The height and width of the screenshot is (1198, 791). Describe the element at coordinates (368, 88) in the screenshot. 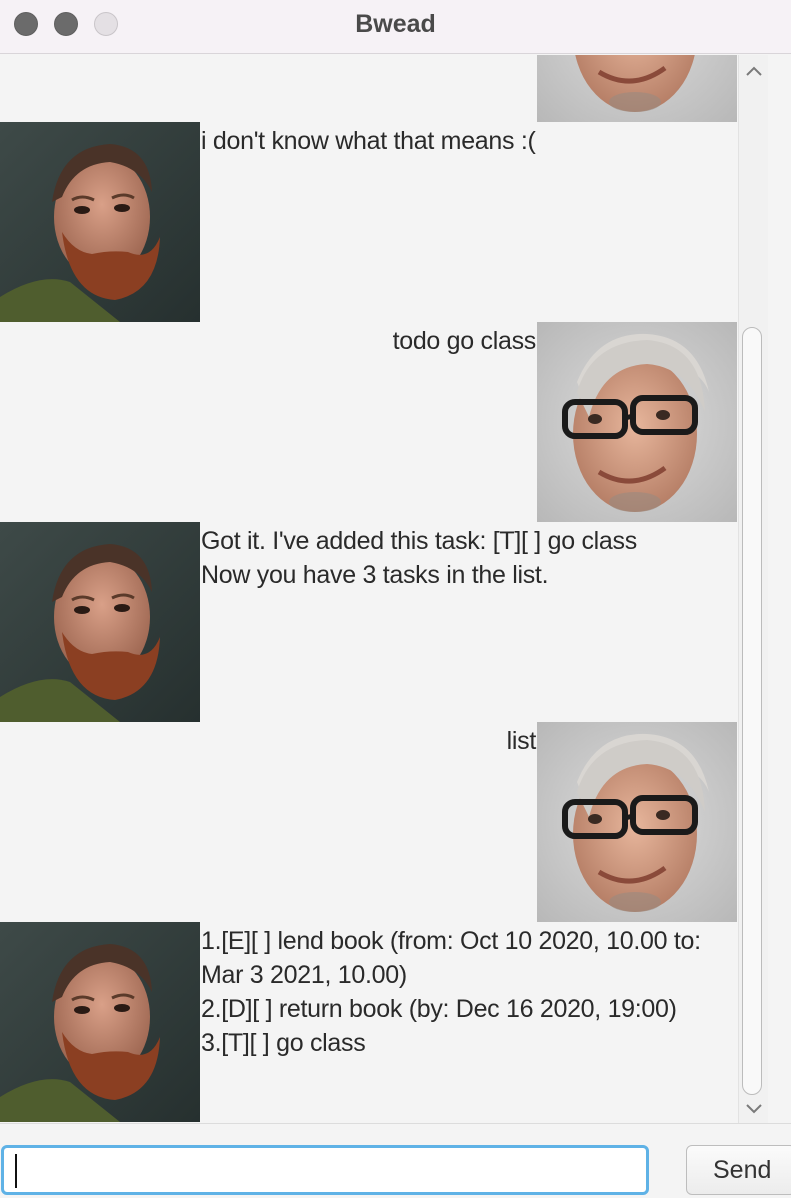

I see `message-row-user` at that location.